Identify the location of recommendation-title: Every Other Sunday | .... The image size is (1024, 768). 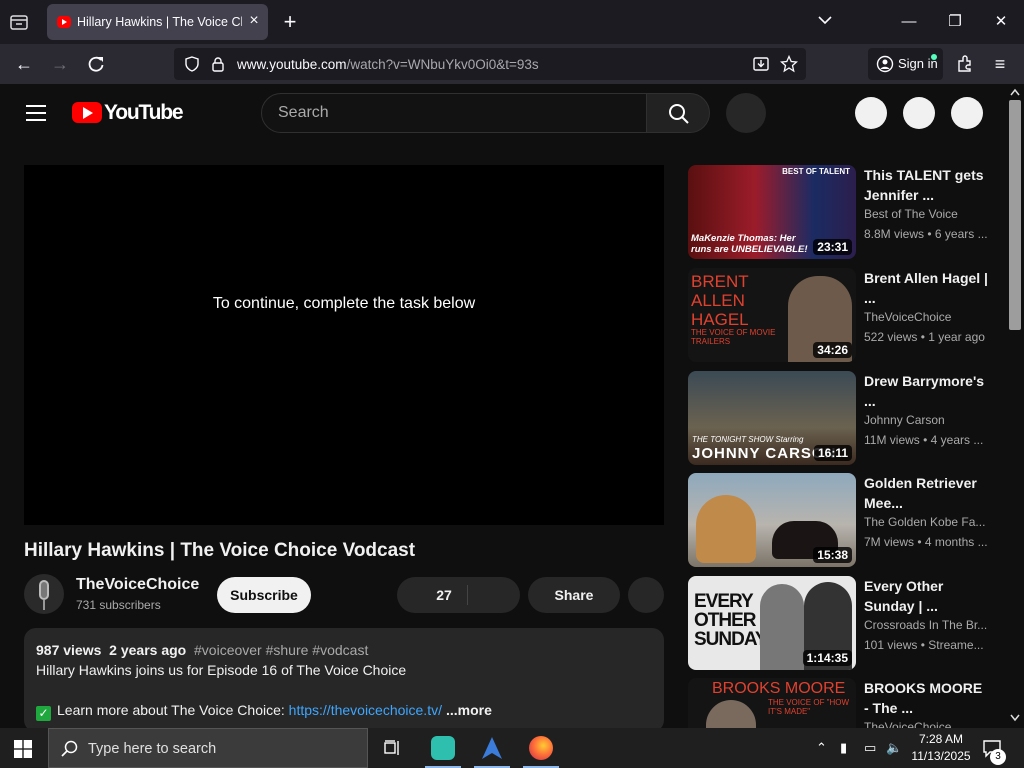
(926, 596).